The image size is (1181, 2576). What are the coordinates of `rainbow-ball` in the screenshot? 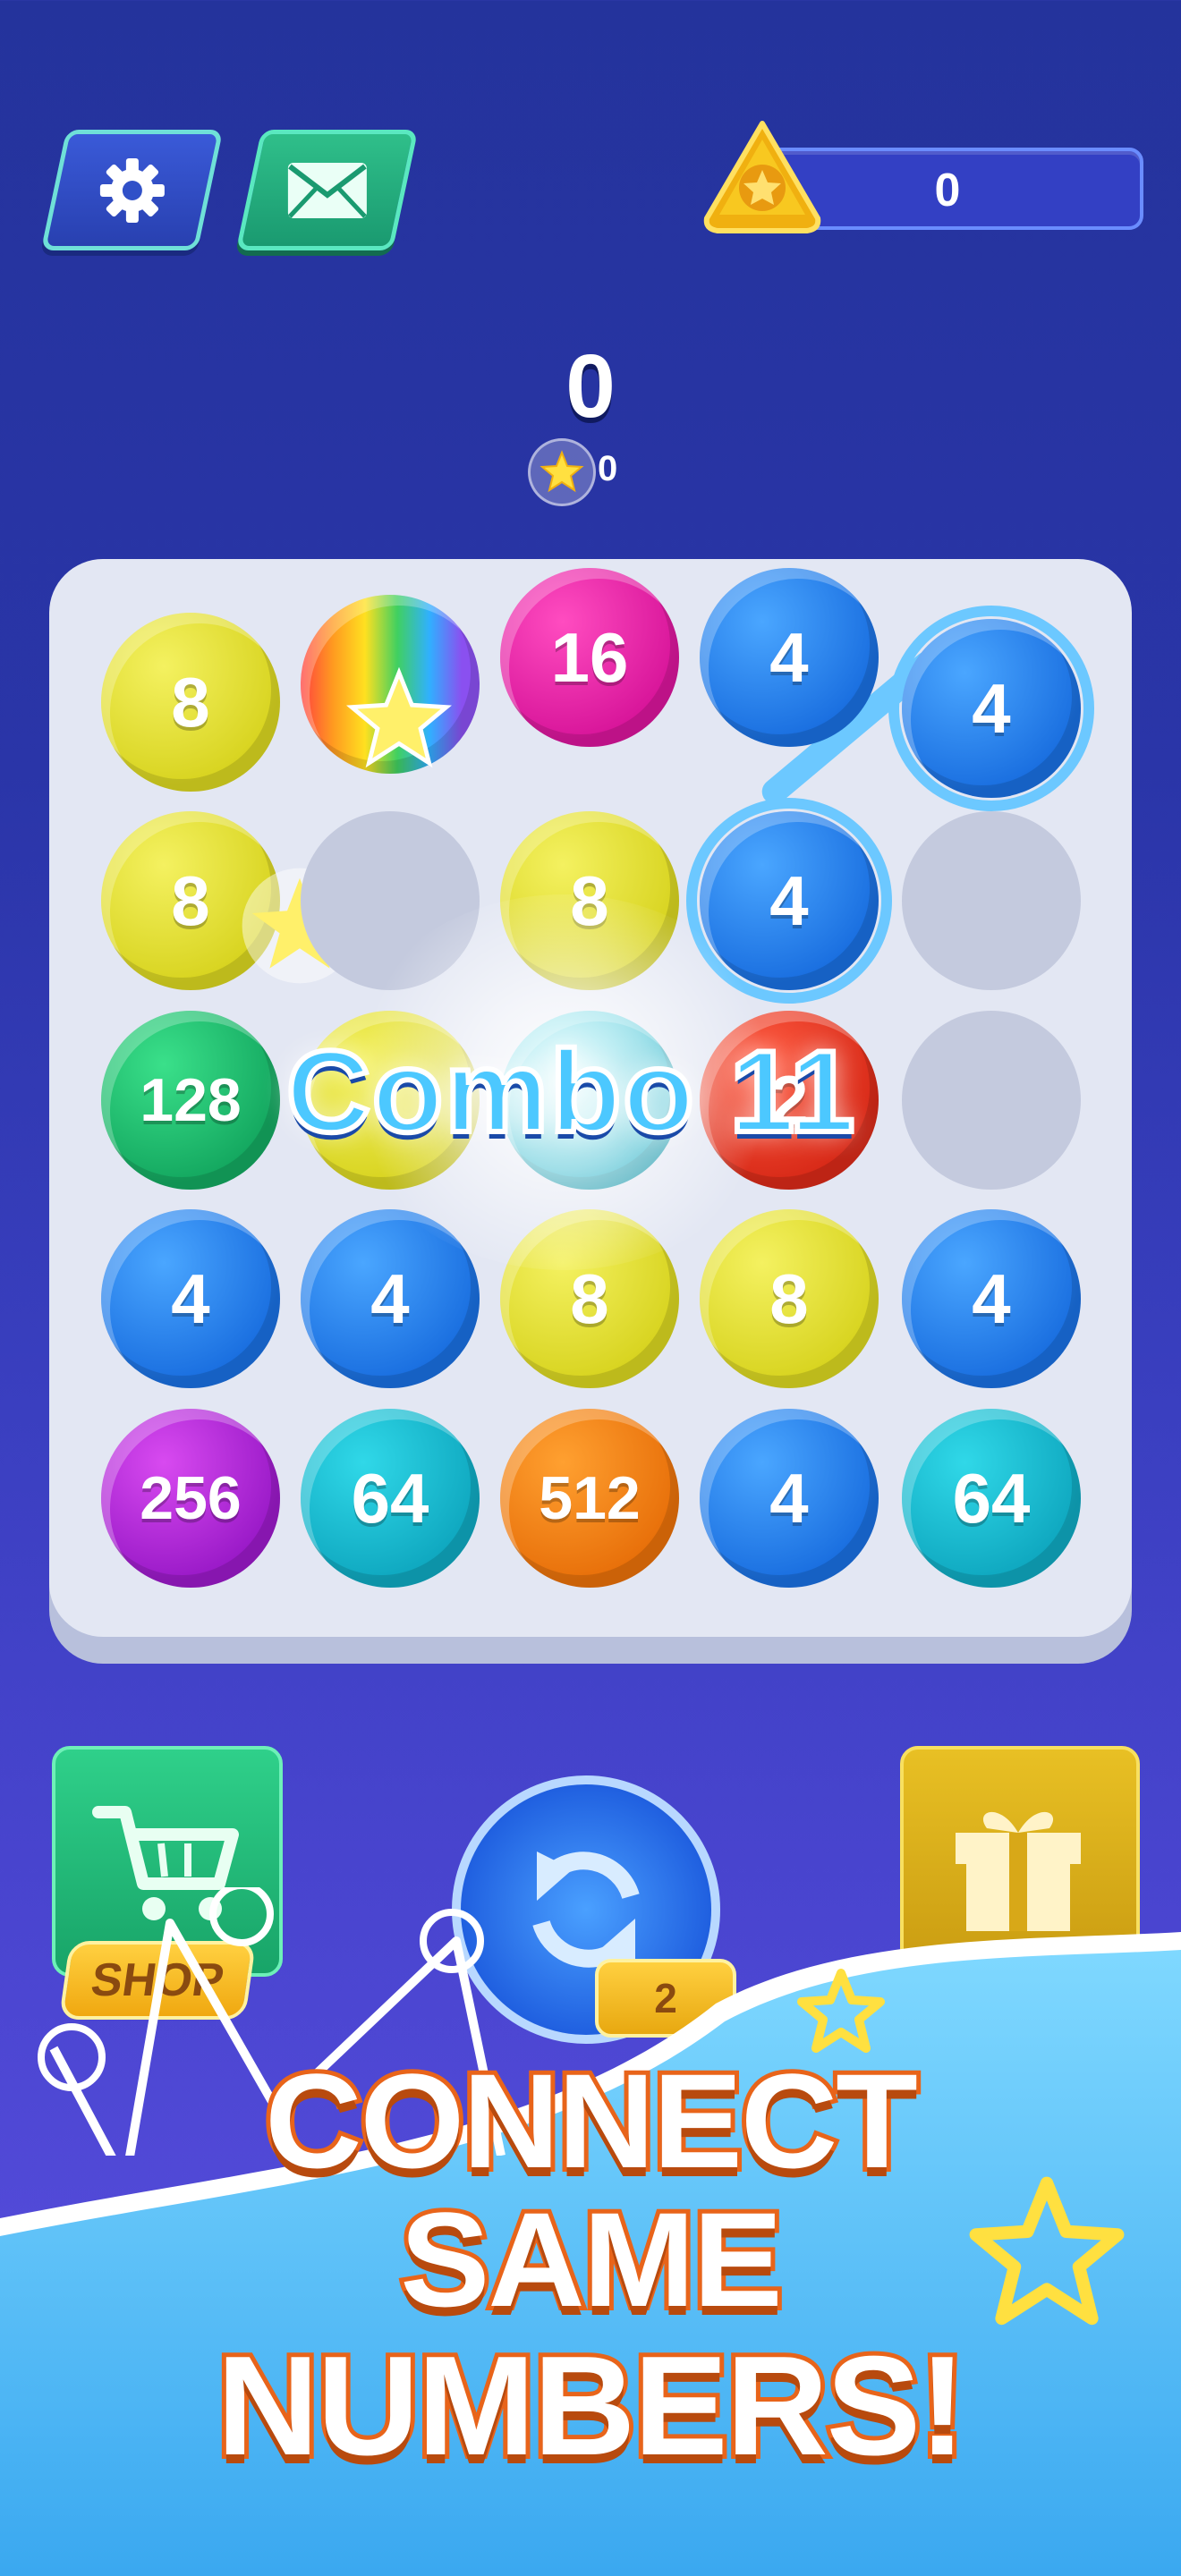 It's located at (390, 684).